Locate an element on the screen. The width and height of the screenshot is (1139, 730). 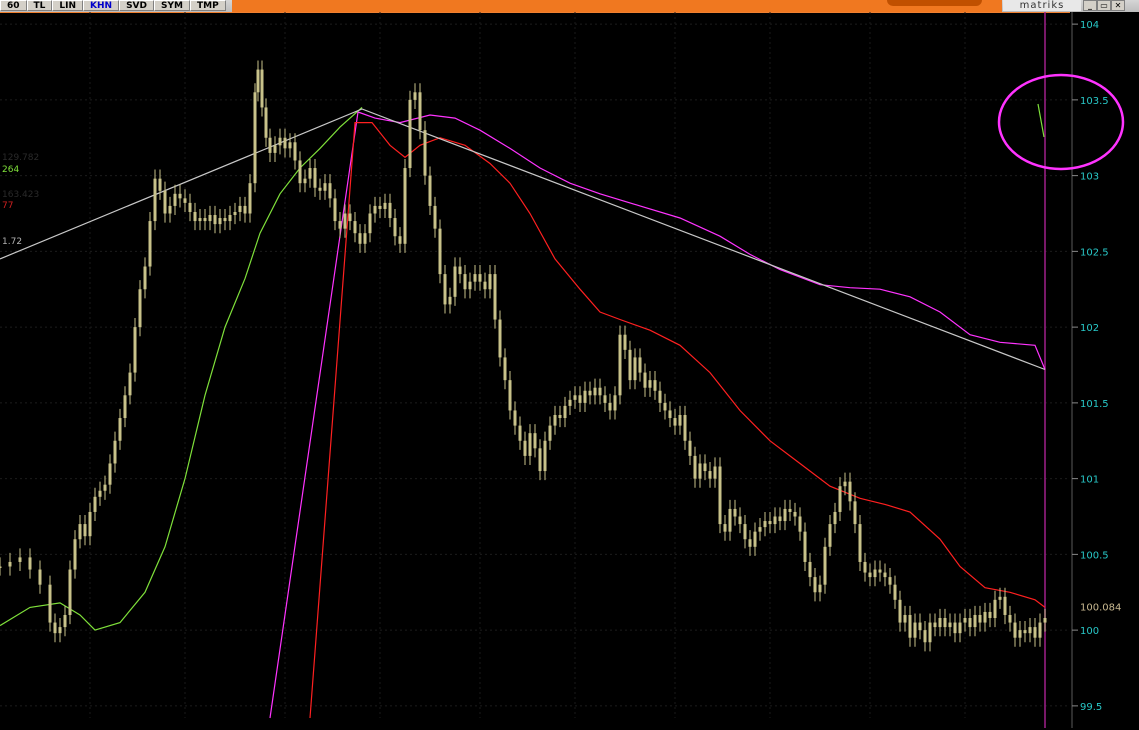
y-tick-label-9: 104 is located at coordinates (1089, 25).